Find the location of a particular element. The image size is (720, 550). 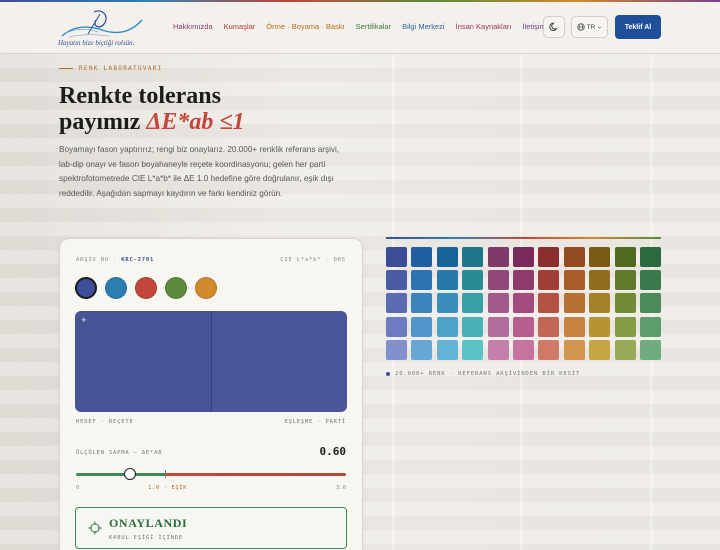

moon-icon is located at coordinates (553, 26).